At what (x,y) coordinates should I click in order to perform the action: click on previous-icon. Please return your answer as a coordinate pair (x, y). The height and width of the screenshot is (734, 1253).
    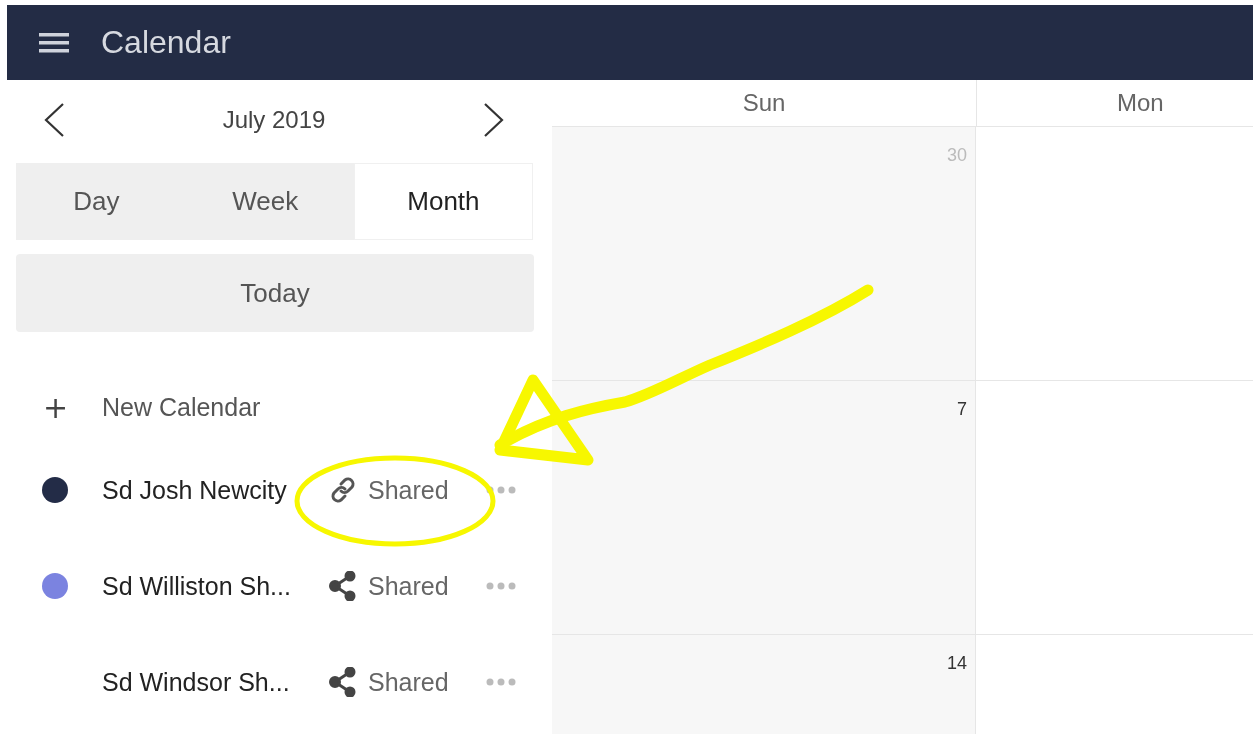
    Looking at the image, I should click on (54, 120).